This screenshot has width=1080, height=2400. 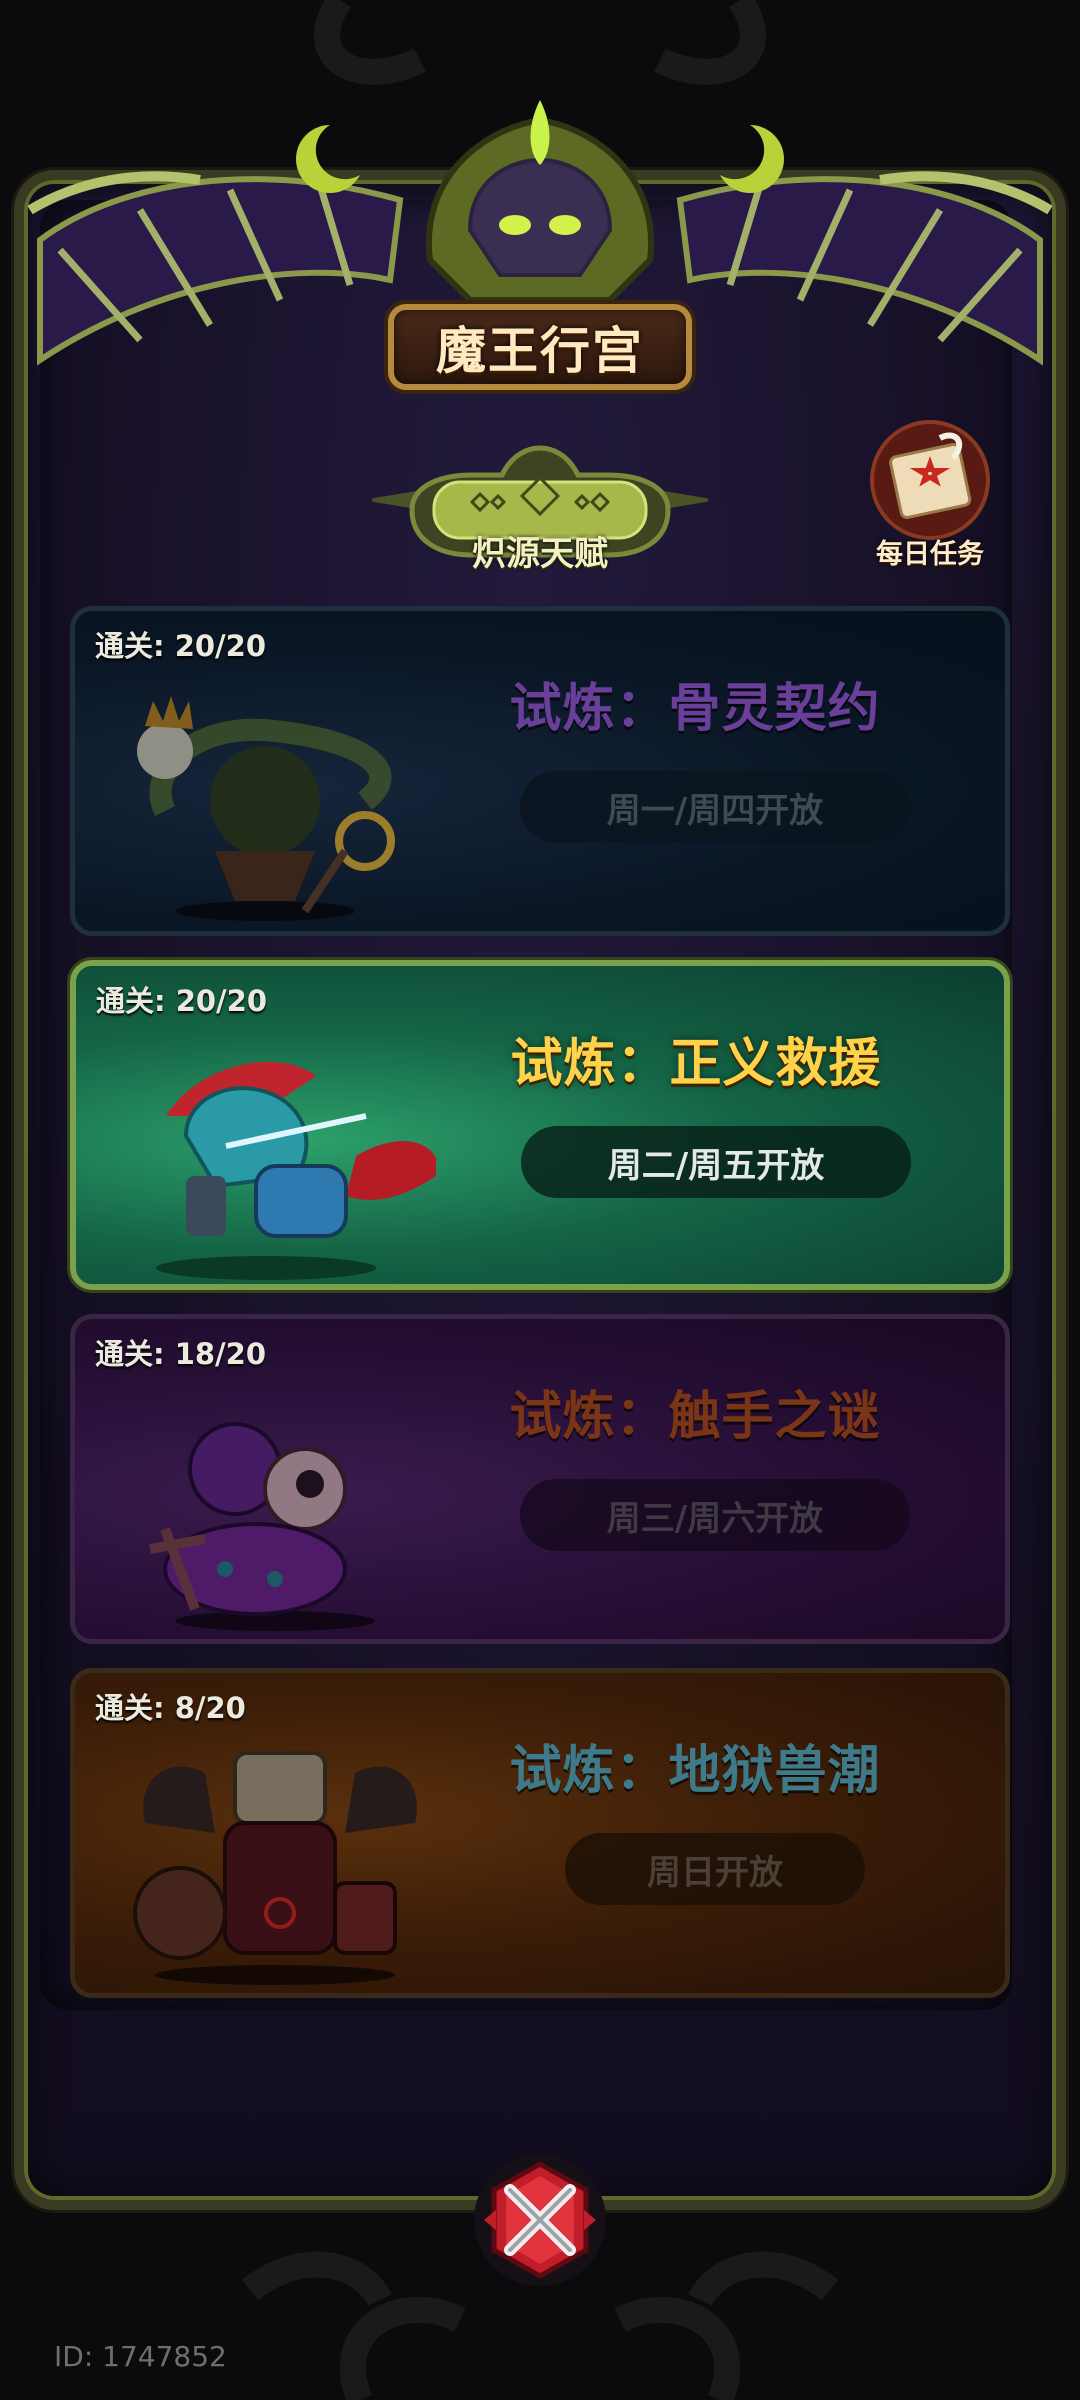 I want to click on trial-title: 试炼：触手之谜, so click(x=695, y=1417).